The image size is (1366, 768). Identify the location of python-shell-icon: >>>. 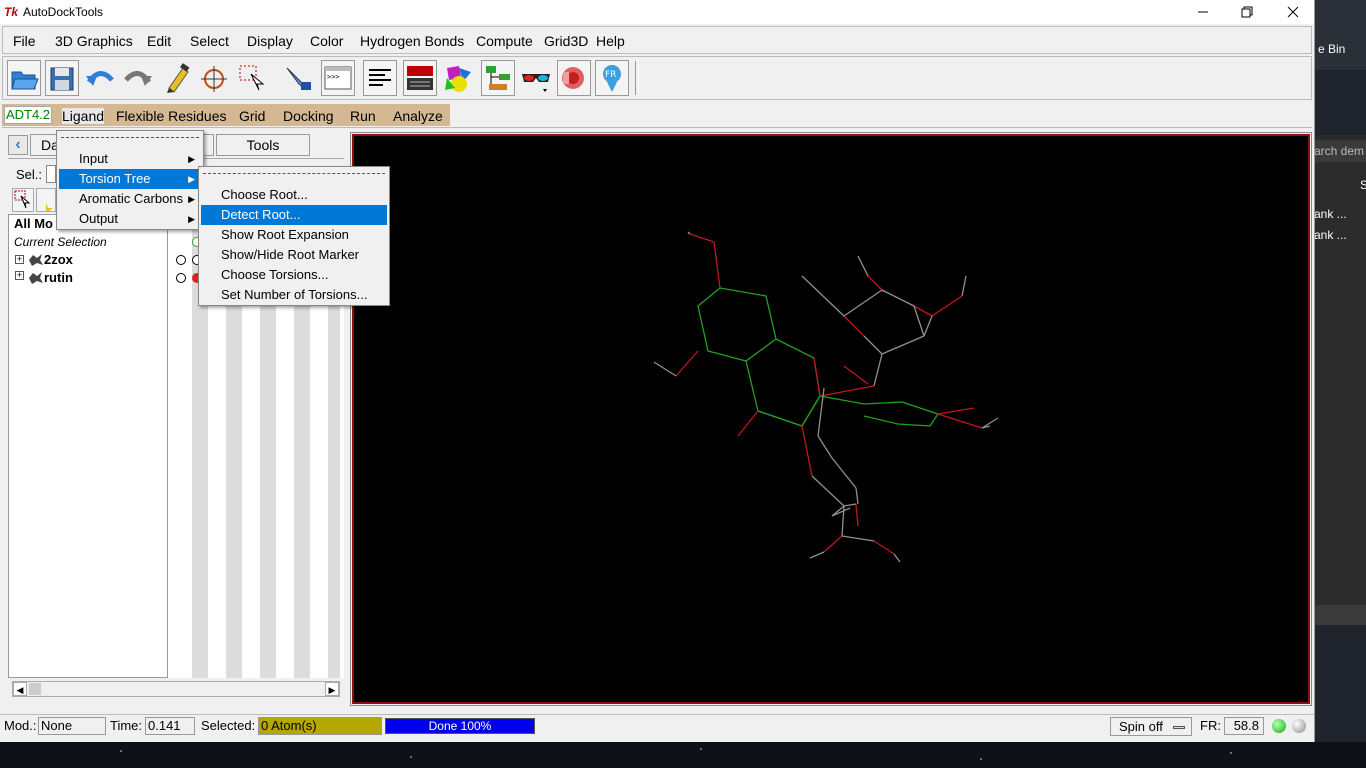
(338, 78).